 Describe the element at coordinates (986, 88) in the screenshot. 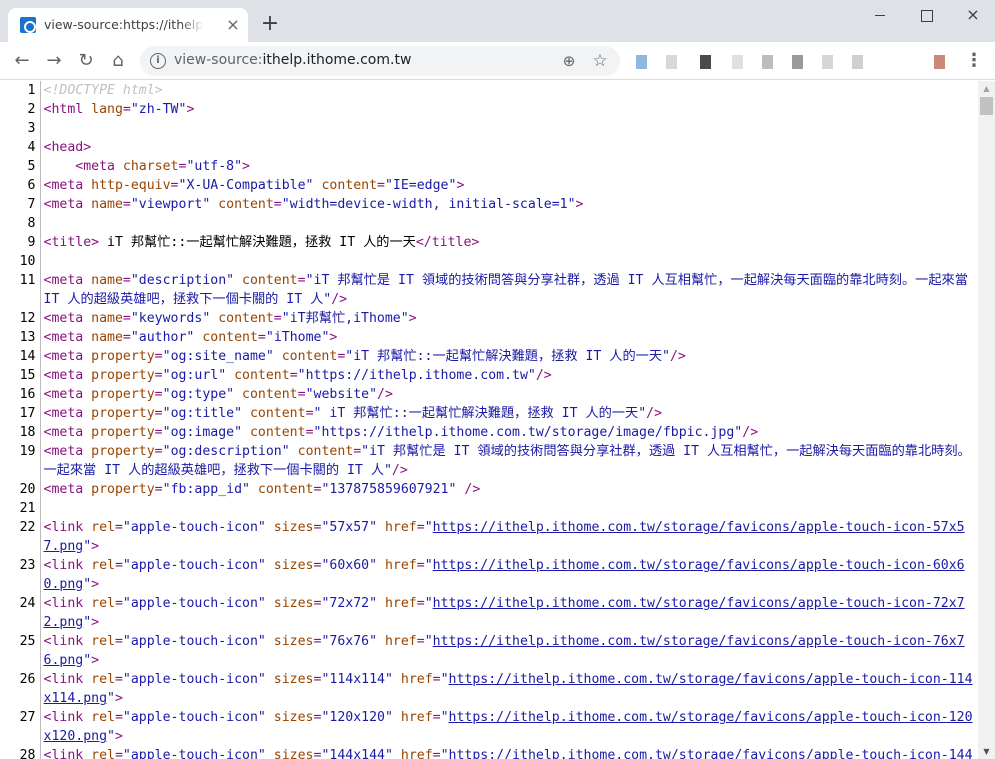

I see `scroll-up-arrow-icon: ▲` at that location.